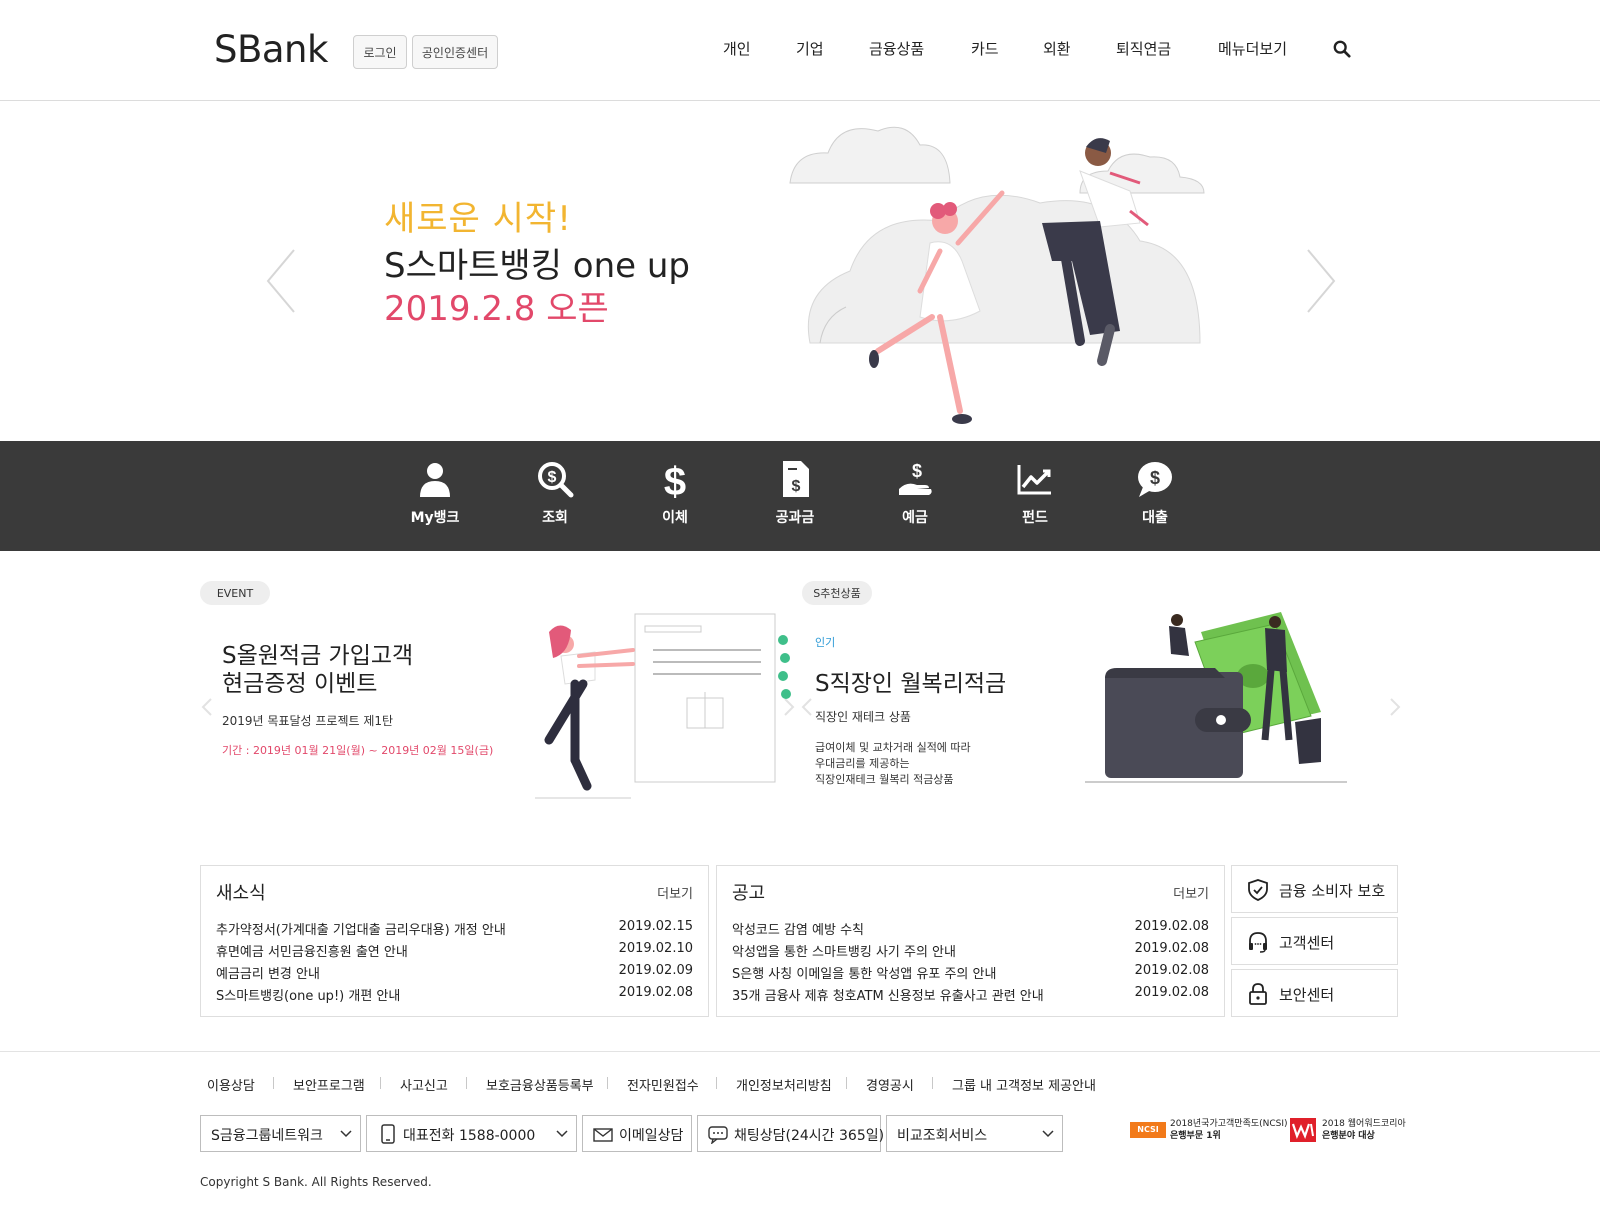 This screenshot has height=1212, width=1600. I want to click on footer-link-group-info-sharing: 그룹 내 고객정보 제공안내, so click(1024, 1084).